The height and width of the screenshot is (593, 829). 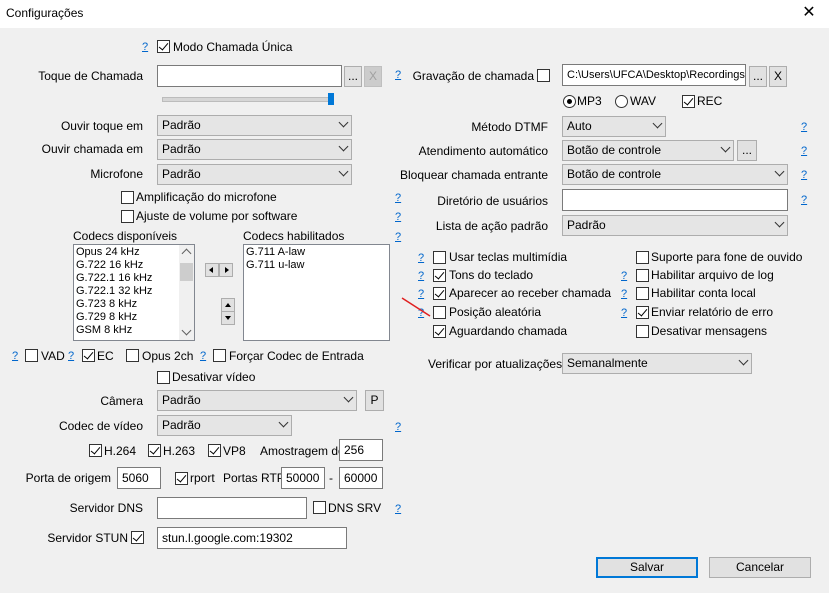 I want to click on move-left-button, so click(x=212, y=270).